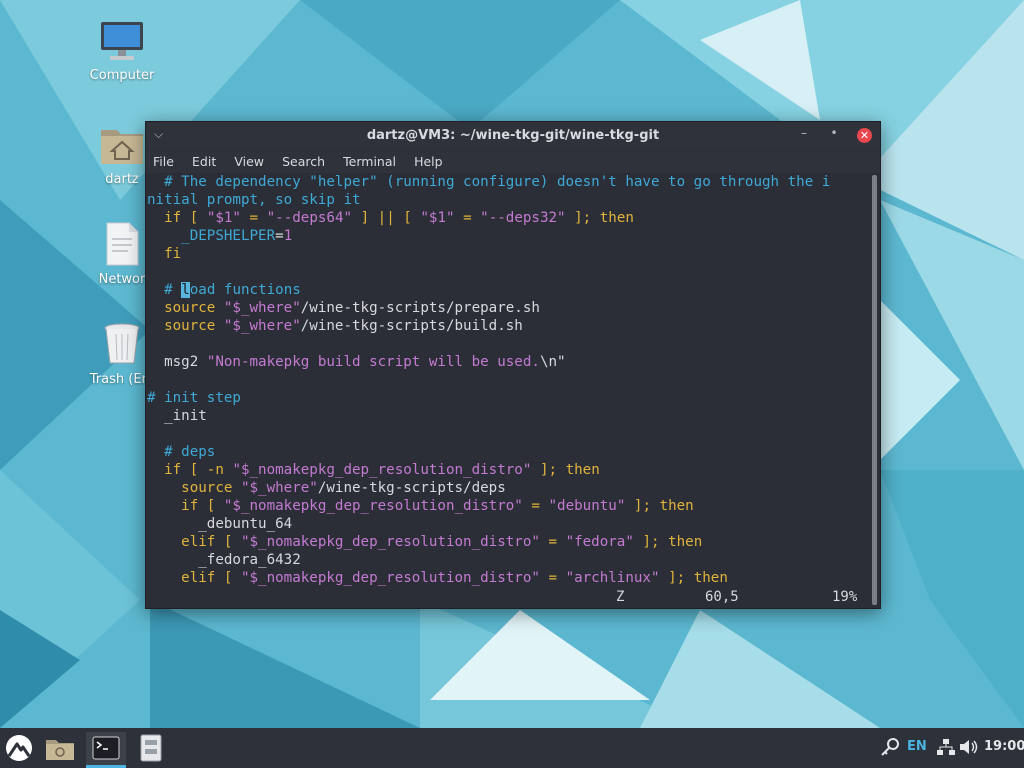 This screenshot has height=768, width=1024. I want to click on menu-terminal: Terminal, so click(369, 160).